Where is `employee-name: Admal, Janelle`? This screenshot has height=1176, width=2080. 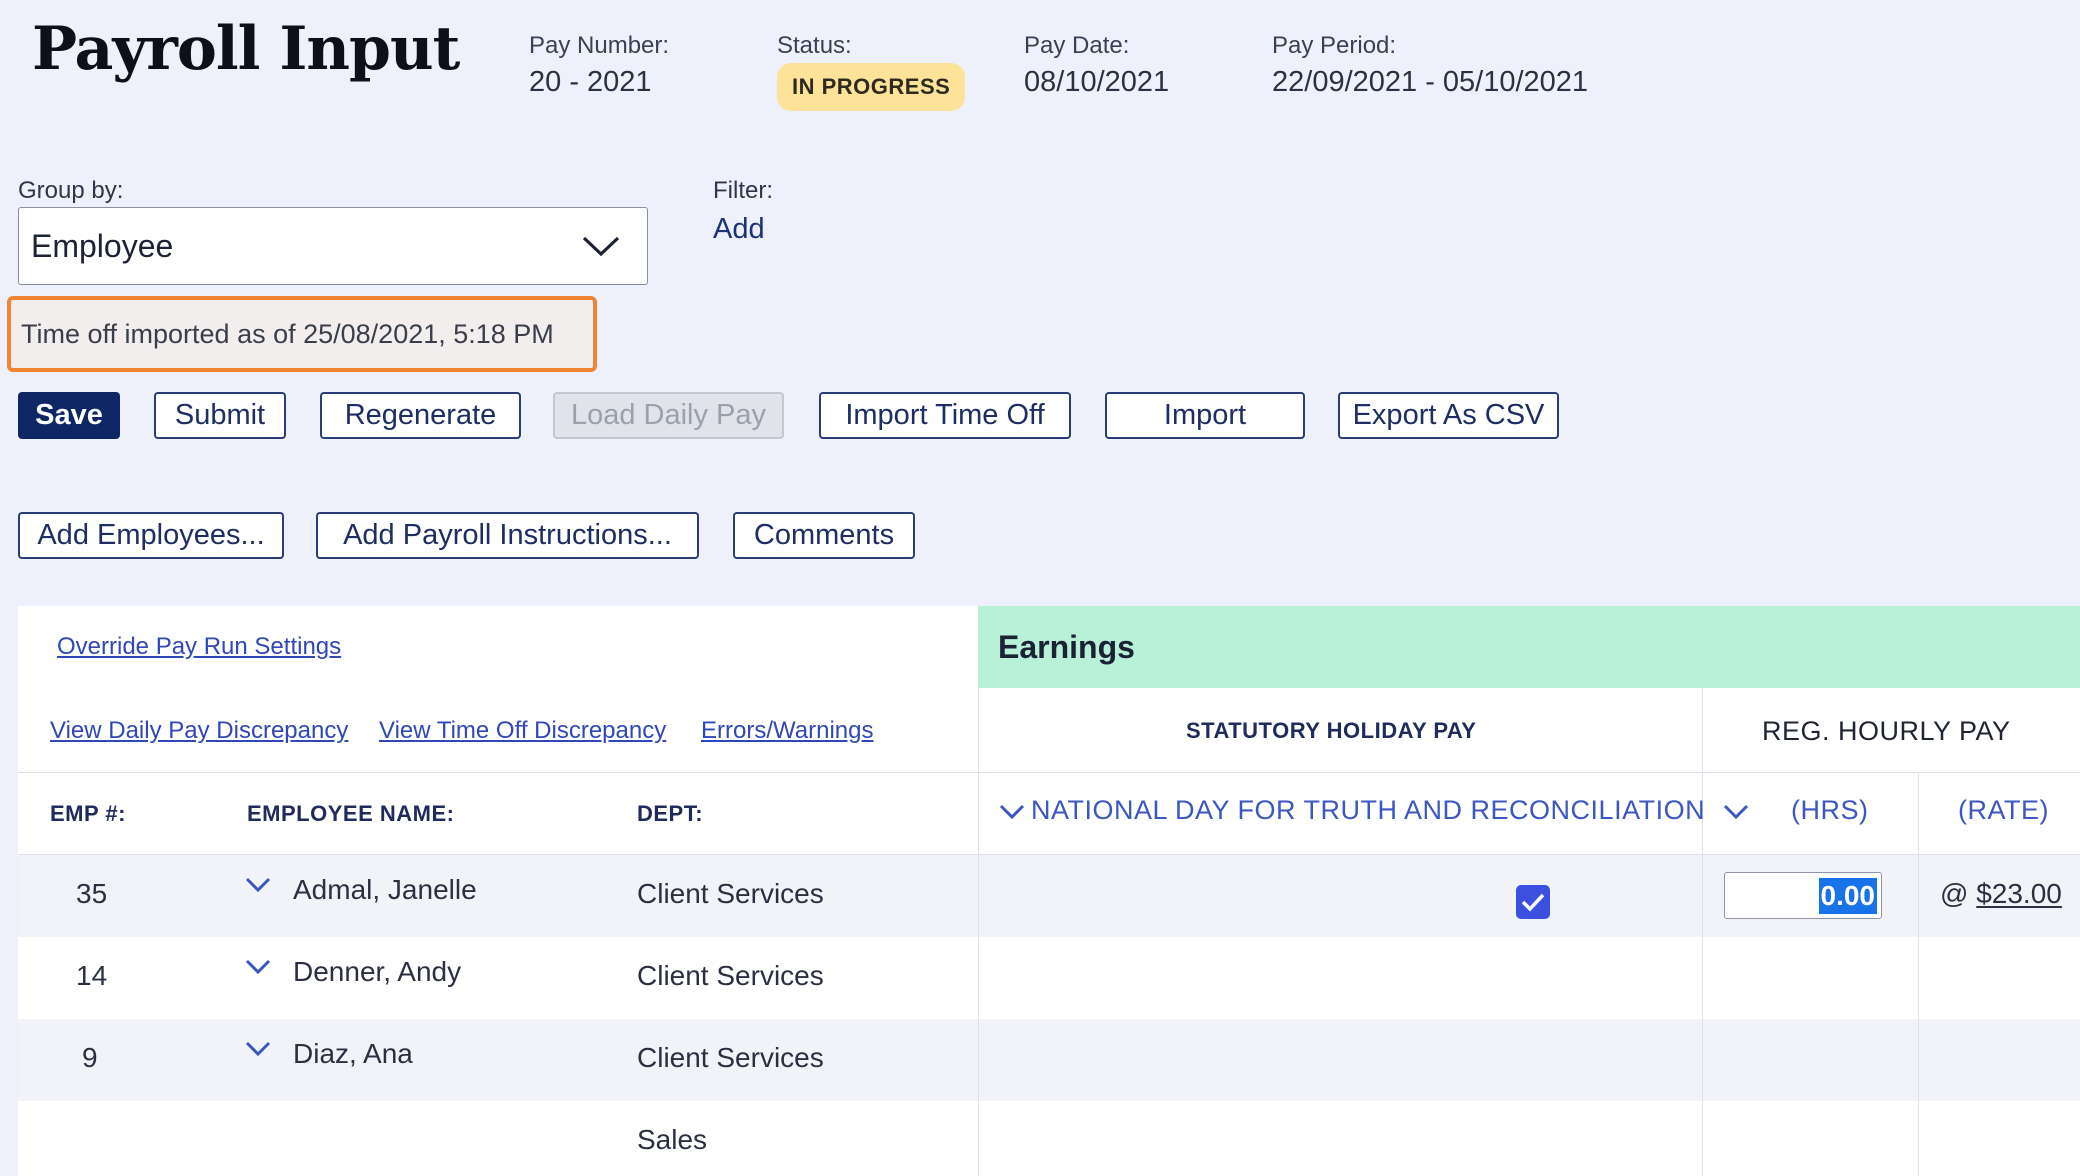
employee-name: Admal, Janelle is located at coordinates (385, 889).